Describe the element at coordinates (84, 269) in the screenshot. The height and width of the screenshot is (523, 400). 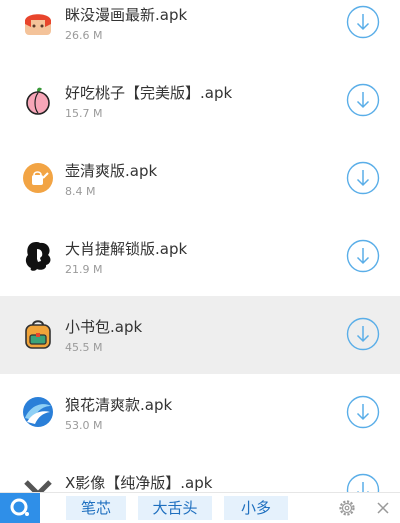
I see `file-size: 21.9 M` at that location.